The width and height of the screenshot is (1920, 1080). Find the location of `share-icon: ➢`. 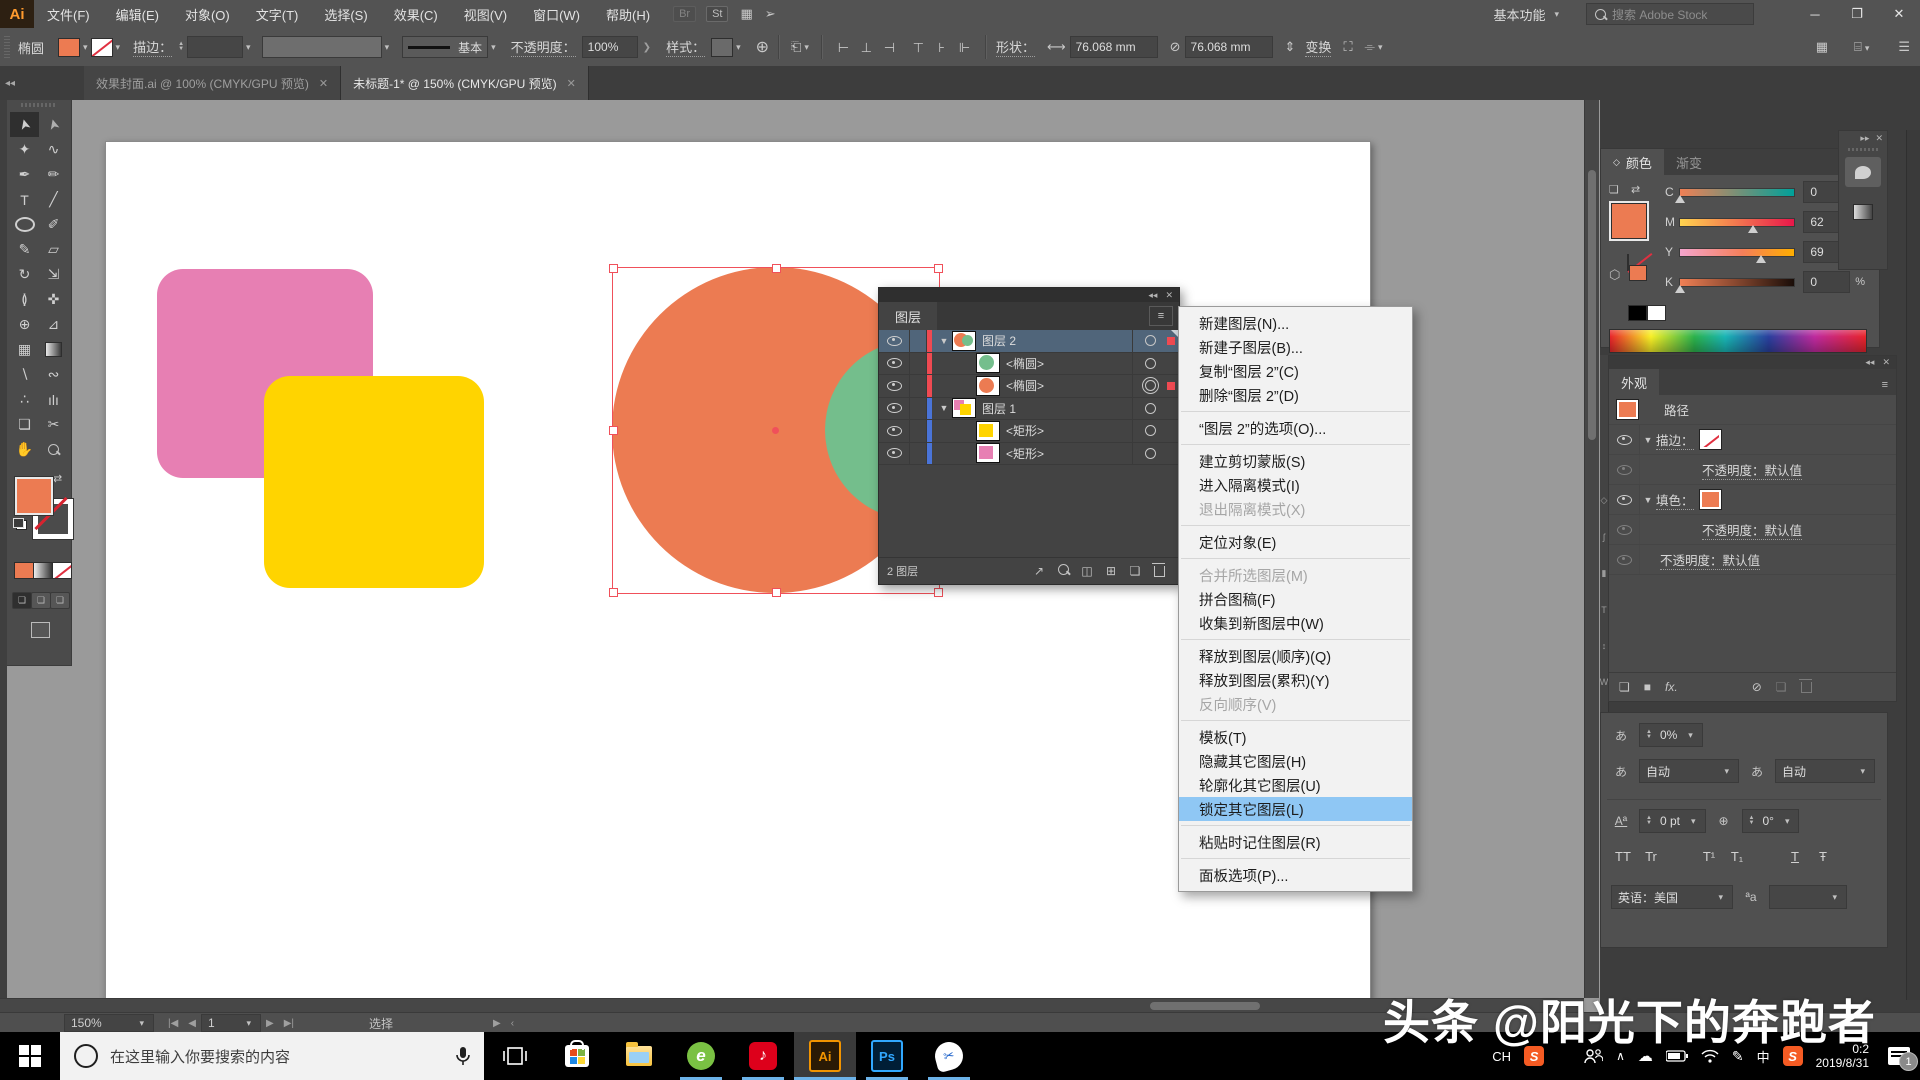

share-icon: ➢ is located at coordinates (770, 14).